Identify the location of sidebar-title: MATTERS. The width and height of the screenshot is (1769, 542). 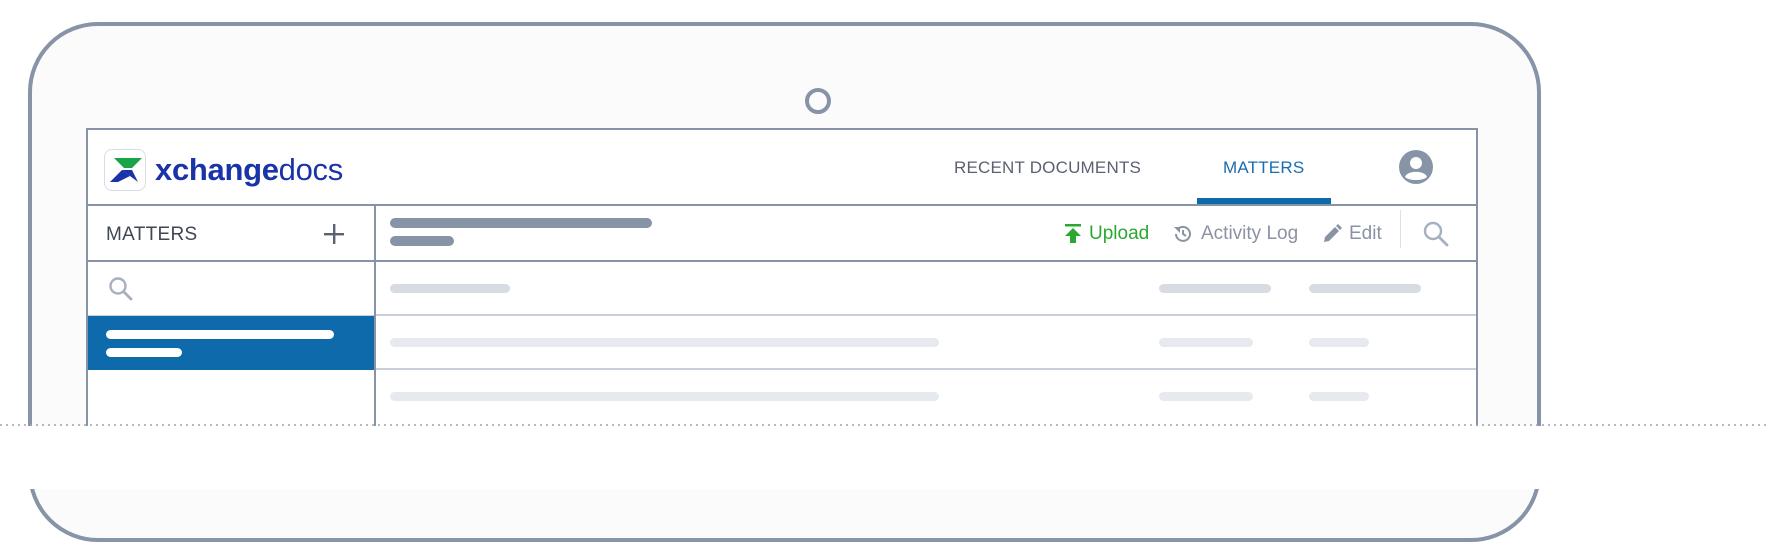
(152, 234).